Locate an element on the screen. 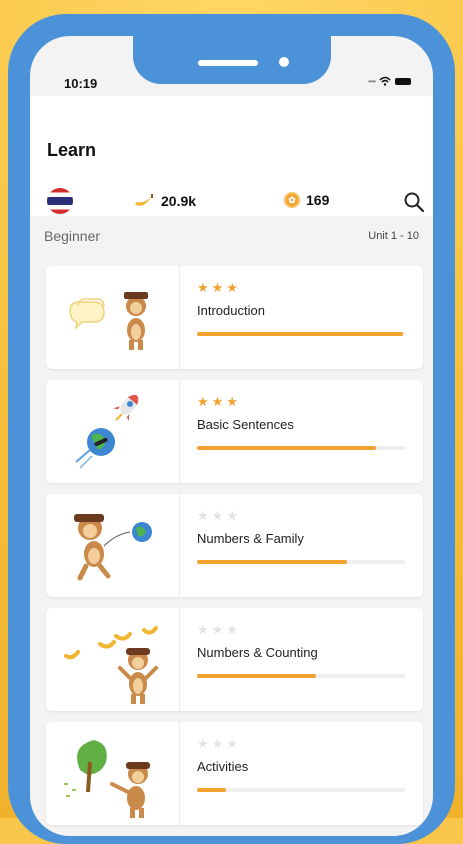 This screenshot has height=844, width=463. monkey-balloon-illustration is located at coordinates (113, 547).